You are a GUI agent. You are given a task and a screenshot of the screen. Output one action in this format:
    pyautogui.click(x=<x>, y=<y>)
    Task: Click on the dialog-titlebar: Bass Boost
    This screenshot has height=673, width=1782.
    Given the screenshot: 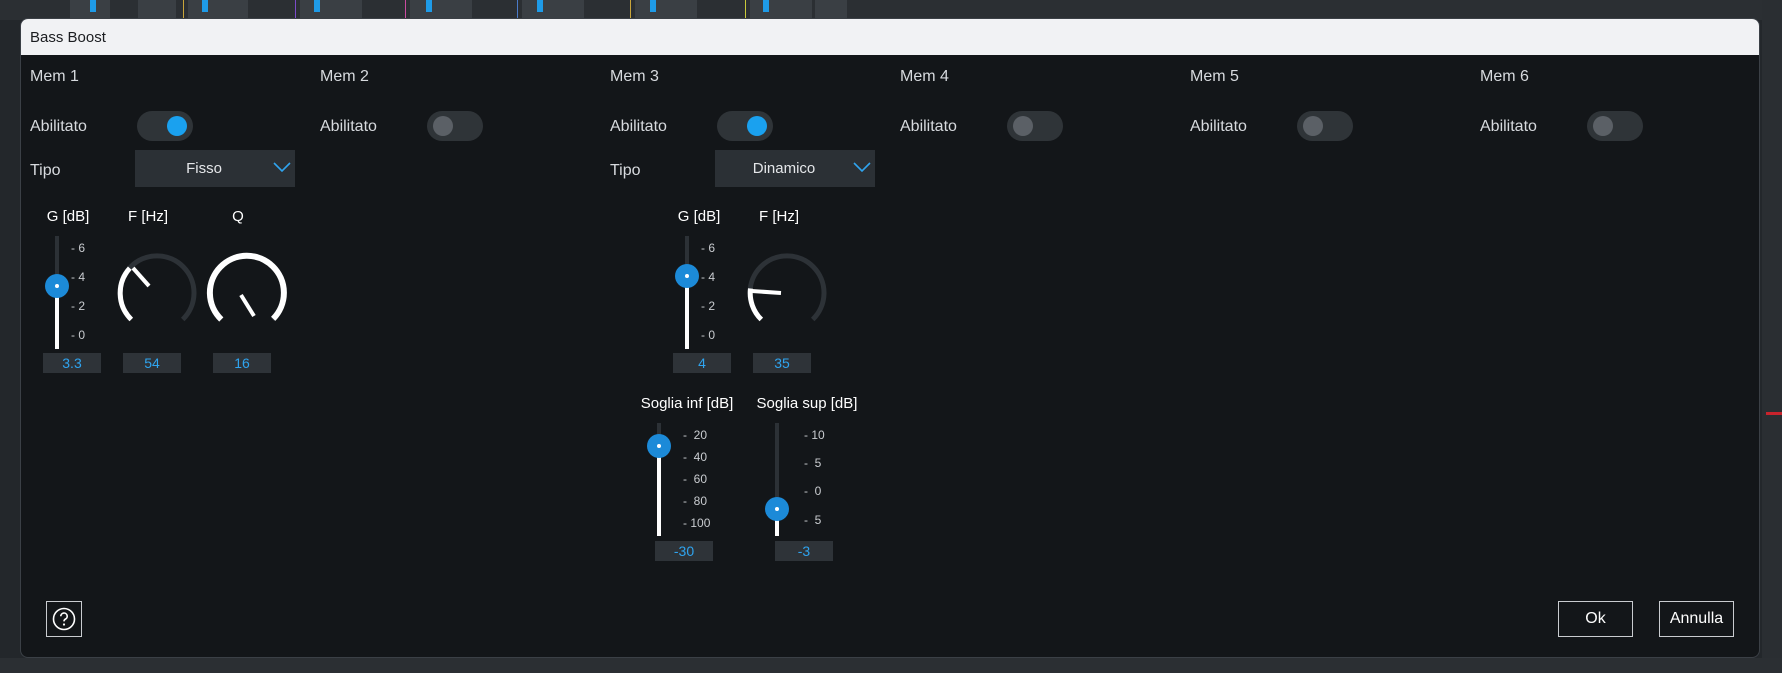 What is the action you would take?
    pyautogui.click(x=890, y=37)
    